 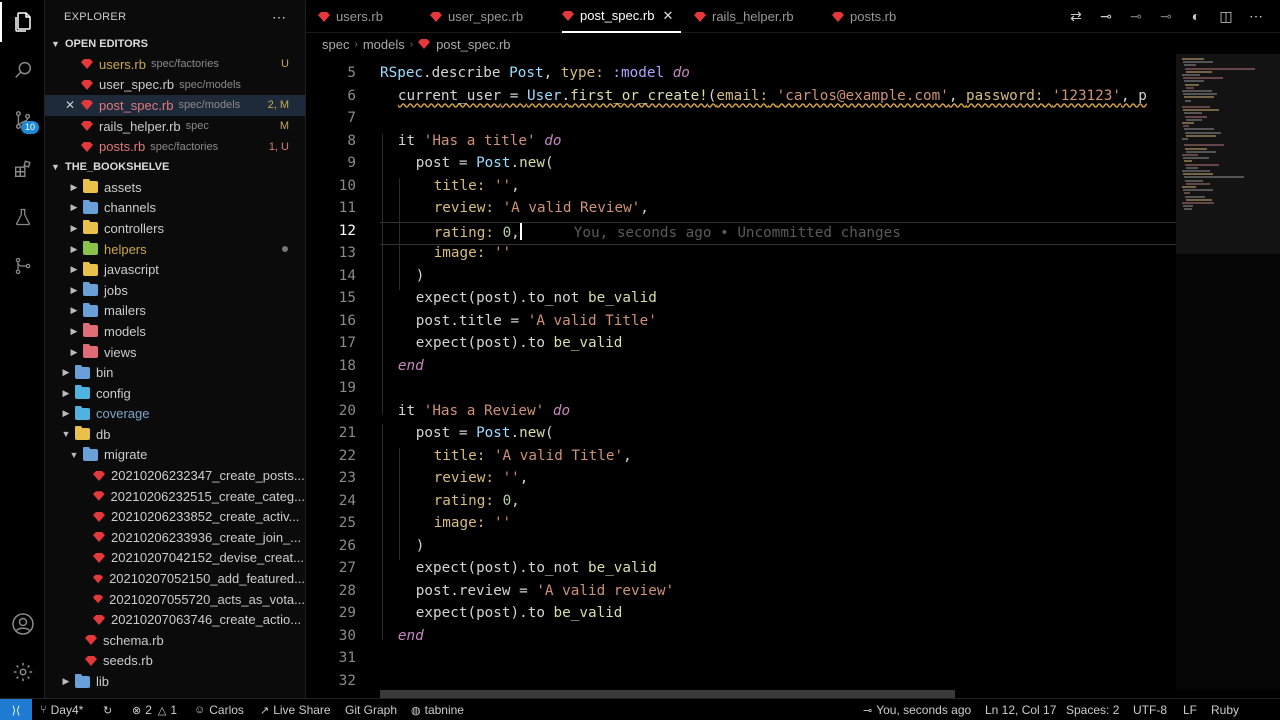 I want to click on remote-indicator-icon: ⟩⟨, so click(x=16, y=709).